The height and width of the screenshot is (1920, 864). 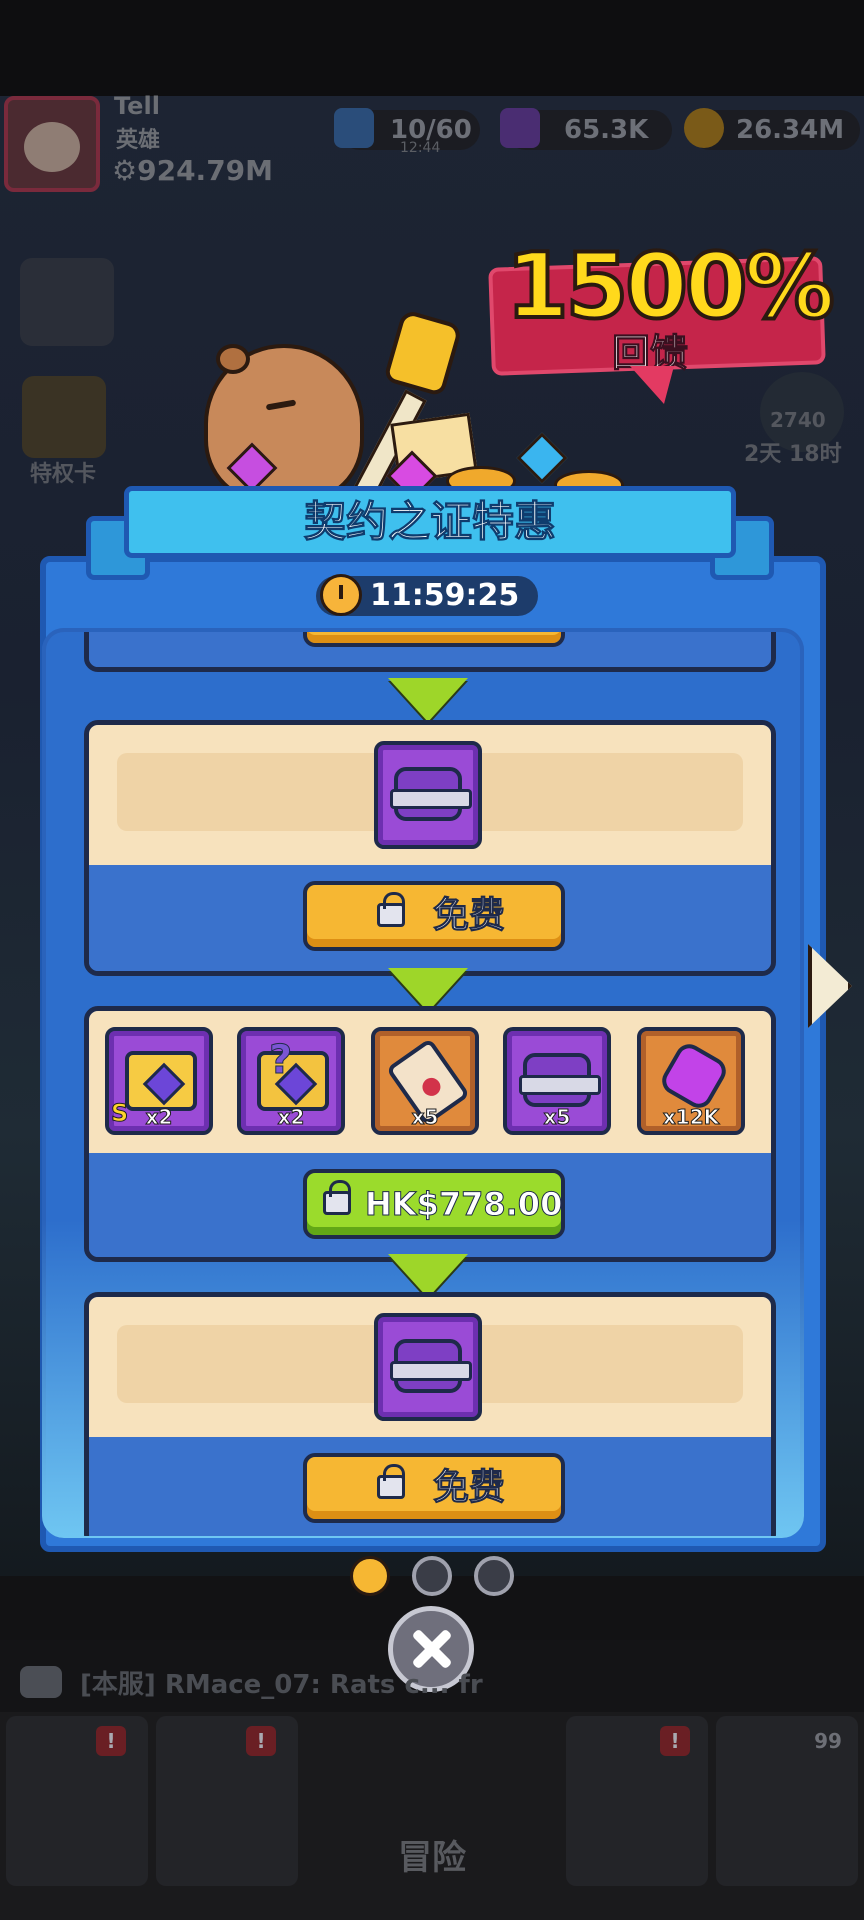 I want to click on gem-text: 65.3K, so click(x=606, y=130).